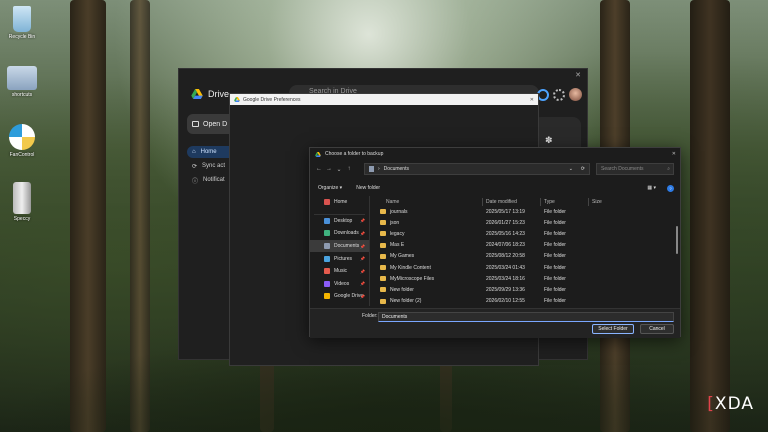  I want to click on desktop-icon-label: Speccy, so click(22, 219).